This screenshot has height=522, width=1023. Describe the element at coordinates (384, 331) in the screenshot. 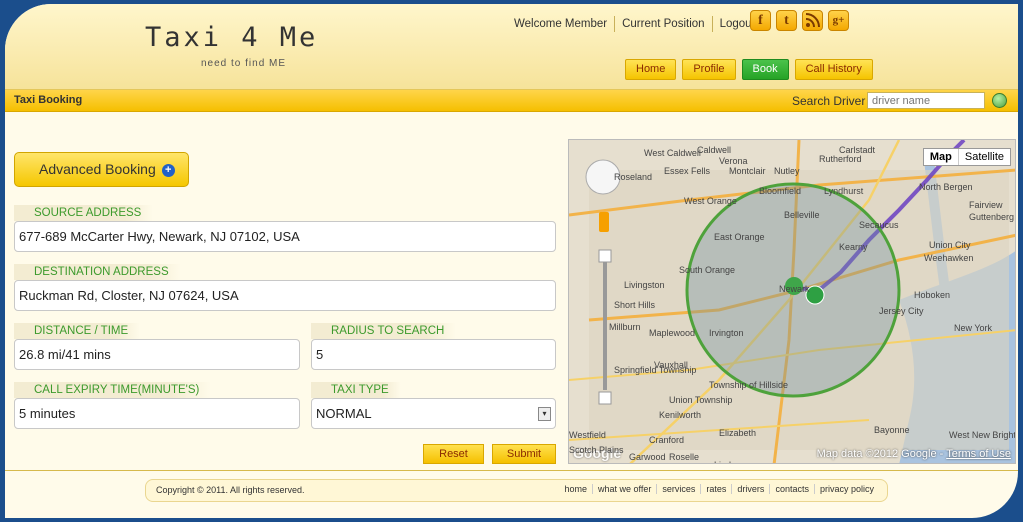

I see `radius-label: RADIUS TO SEARCH` at that location.